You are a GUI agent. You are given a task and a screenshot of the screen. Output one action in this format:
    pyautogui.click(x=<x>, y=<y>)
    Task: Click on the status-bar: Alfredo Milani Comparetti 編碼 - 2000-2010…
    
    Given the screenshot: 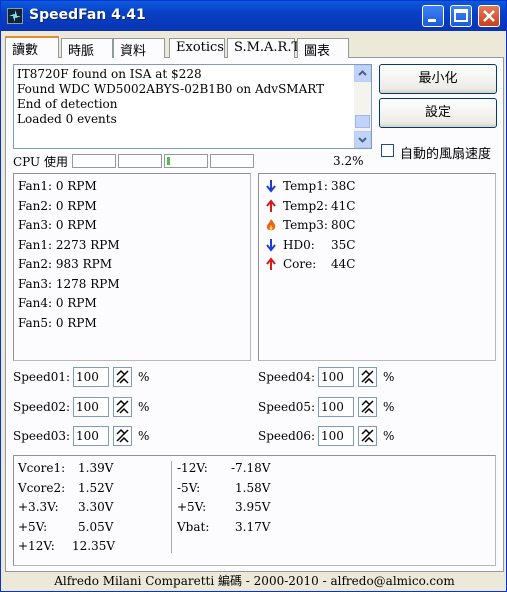 What is the action you would take?
    pyautogui.click(x=254, y=581)
    